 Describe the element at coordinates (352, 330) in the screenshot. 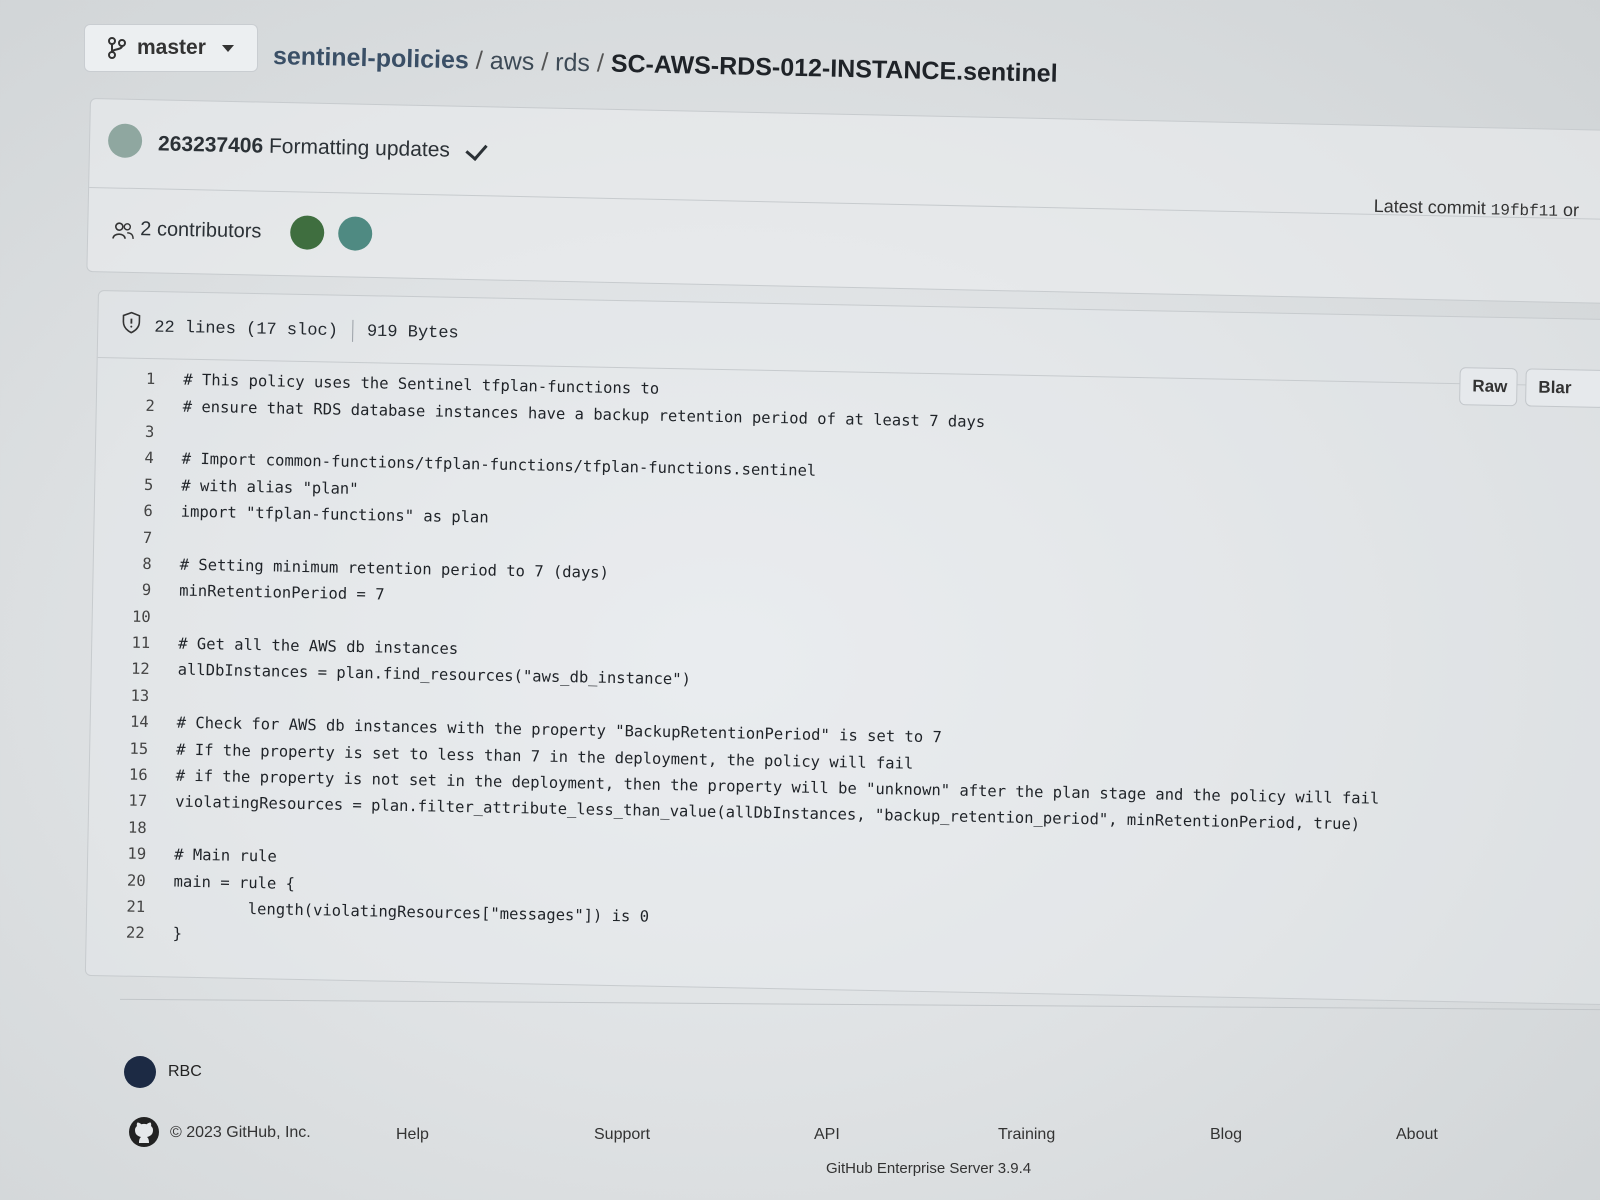

I see `divider` at that location.